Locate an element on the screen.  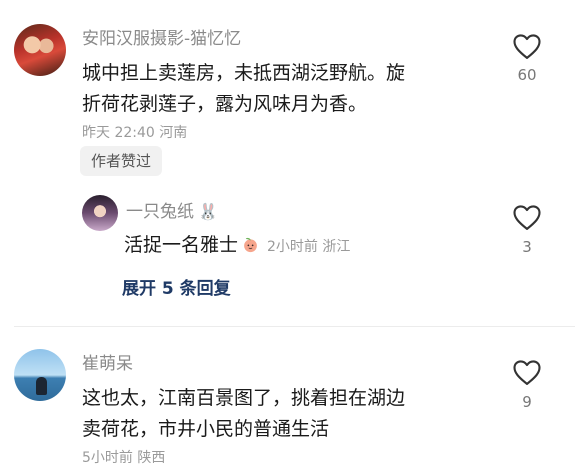
comment-meta: 5小时前 陕西 is located at coordinates (124, 458).